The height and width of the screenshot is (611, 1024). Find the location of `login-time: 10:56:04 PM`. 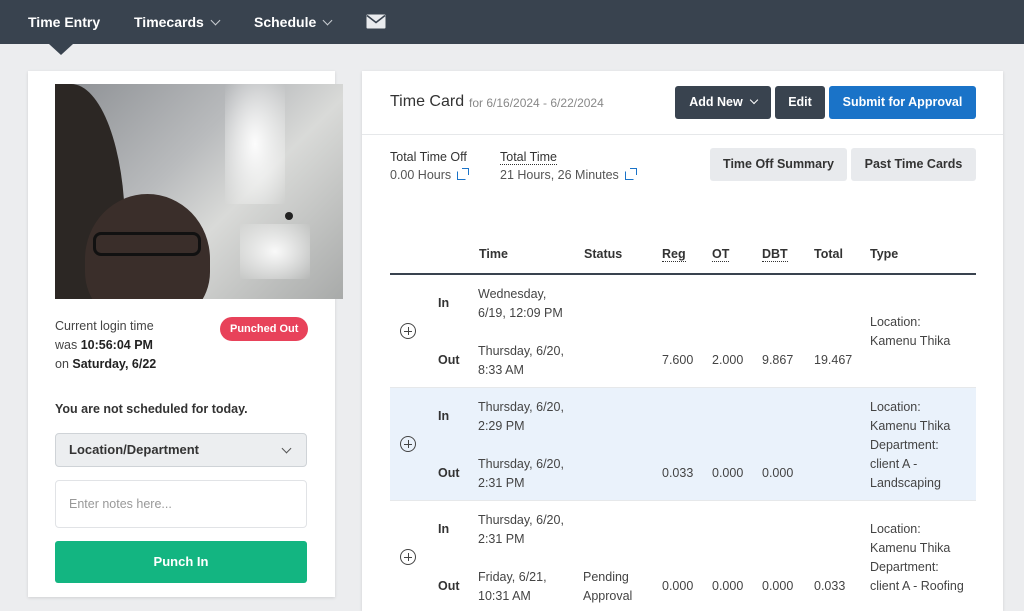

login-time: 10:56:04 PM is located at coordinates (116, 345).